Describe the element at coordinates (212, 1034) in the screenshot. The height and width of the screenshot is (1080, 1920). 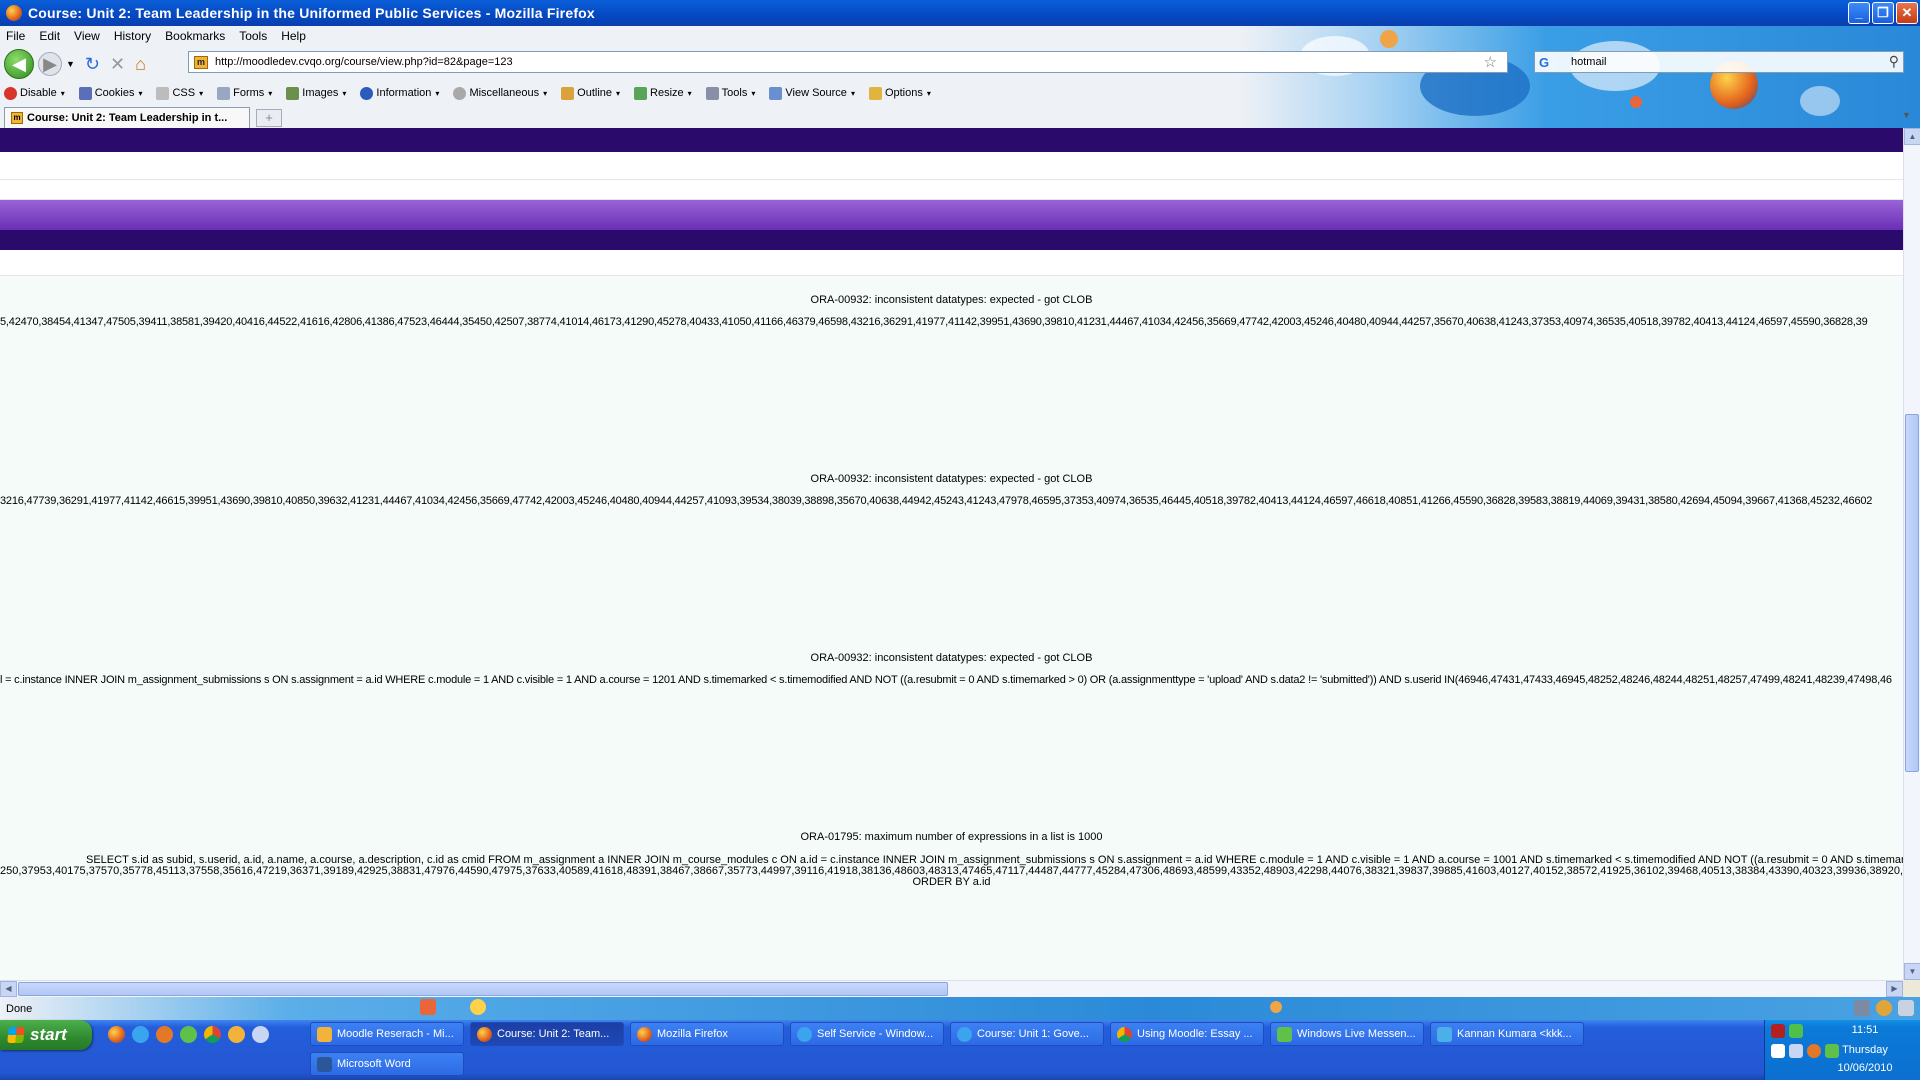
I see `chrome-quicklaunch-icon` at that location.